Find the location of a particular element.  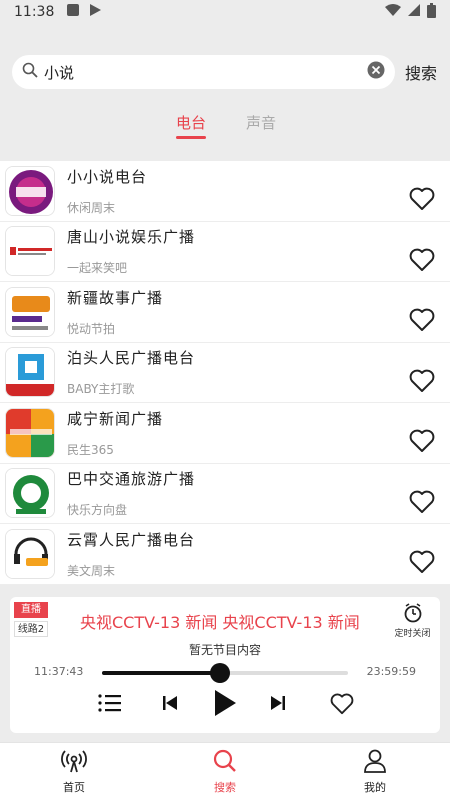

bottom-nav: 首页 搜索 我的 is located at coordinates (225, 770).